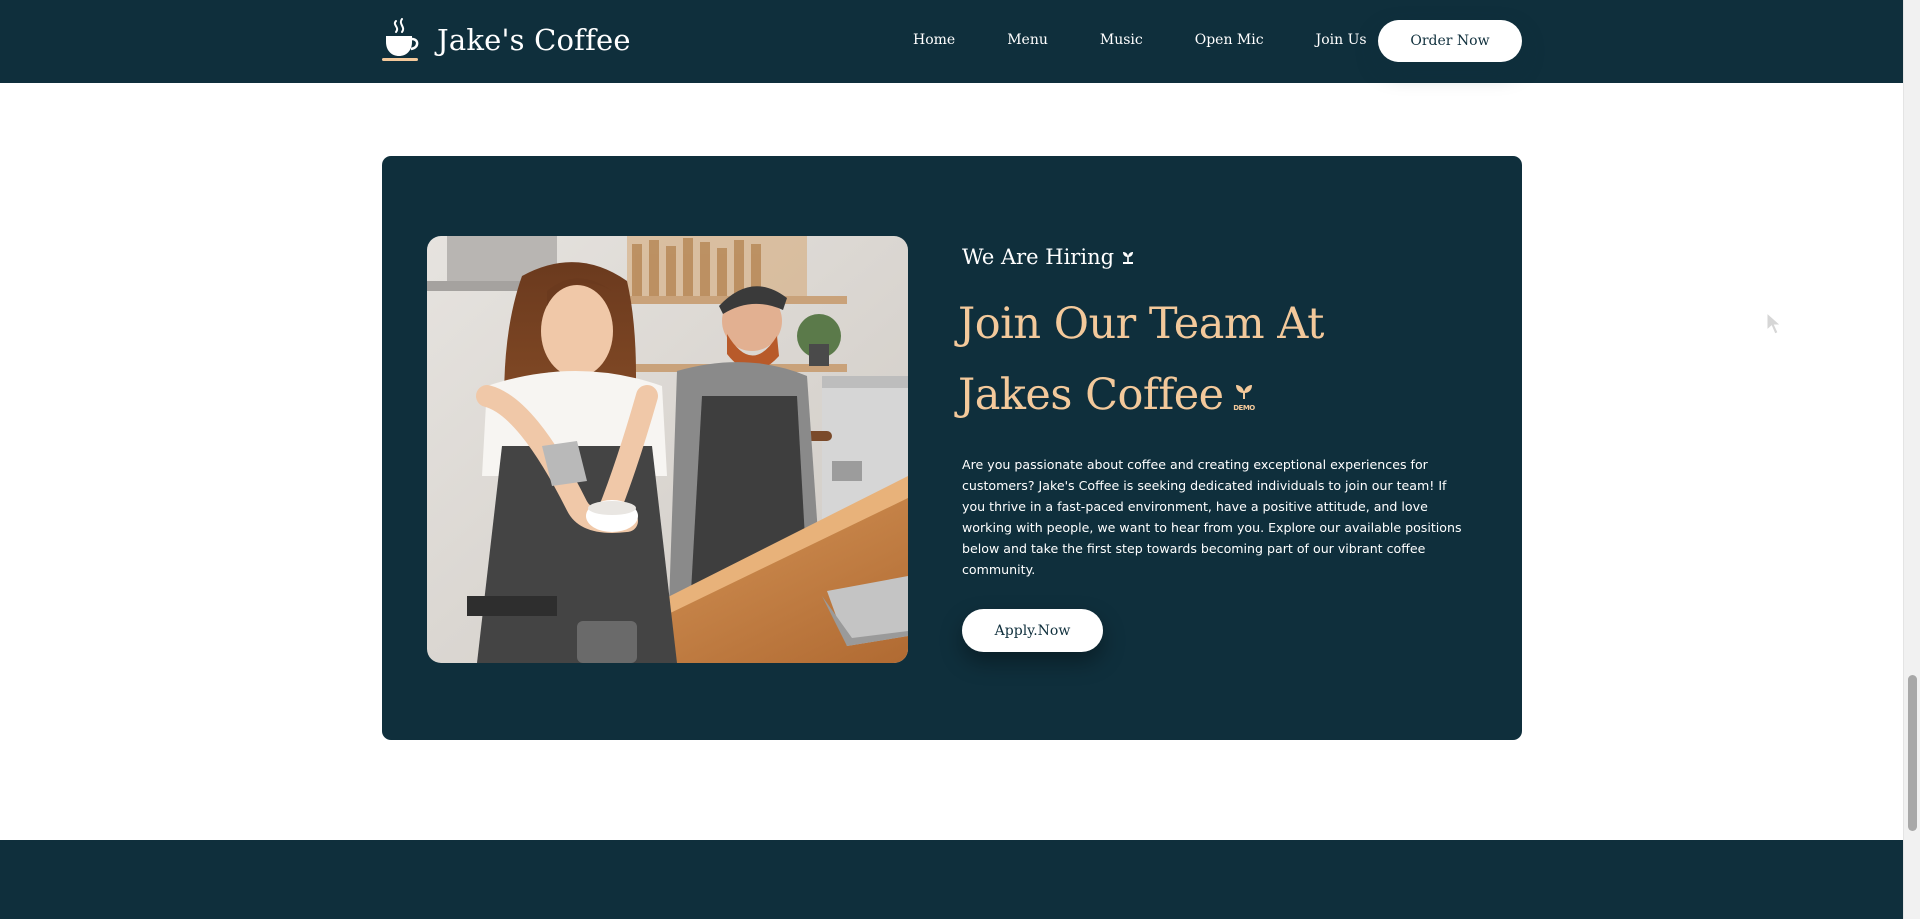 Image resolution: width=1920 pixels, height=919 pixels. What do you see at coordinates (1121, 40) in the screenshot?
I see `nav-item-music: Music` at bounding box center [1121, 40].